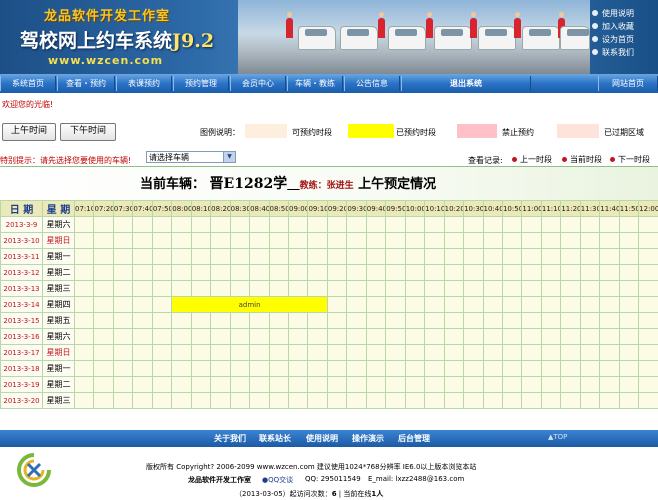 This screenshot has width=658, height=500. Describe the element at coordinates (249, 304) in the screenshot. I see `booked-slot: admin` at that location.